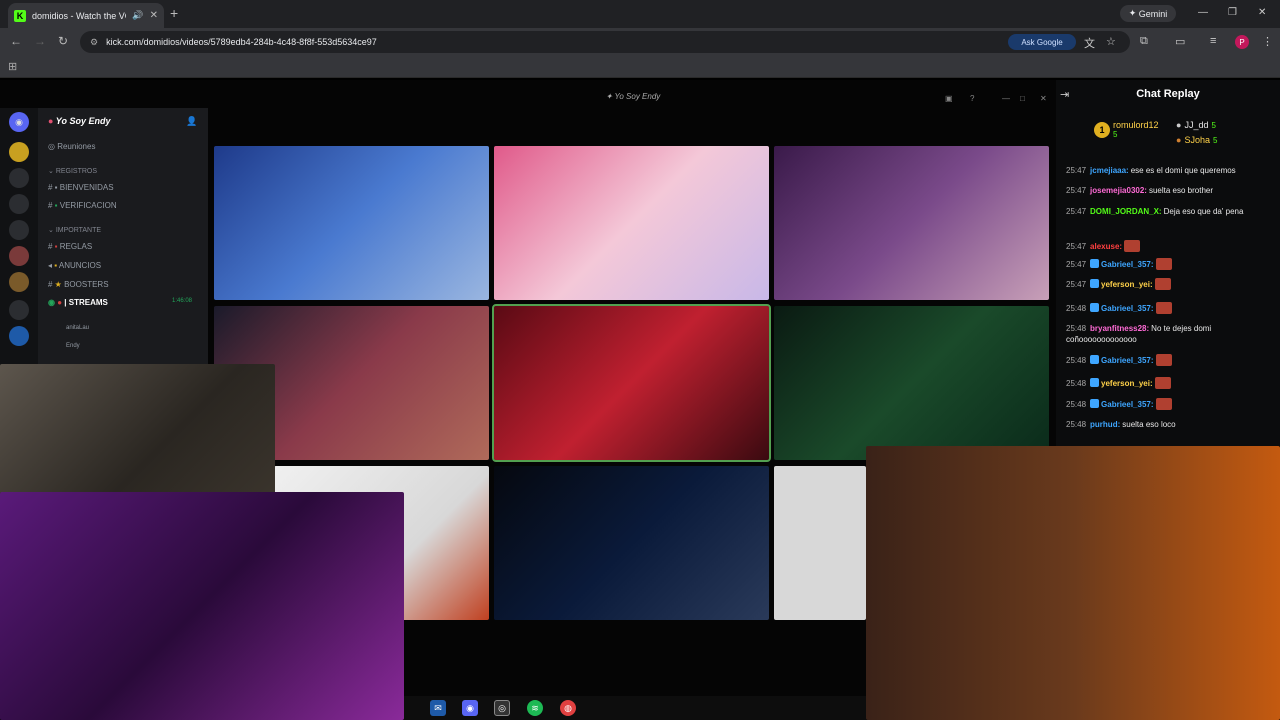  I want to click on bookmarks-bar, so click(640, 67).